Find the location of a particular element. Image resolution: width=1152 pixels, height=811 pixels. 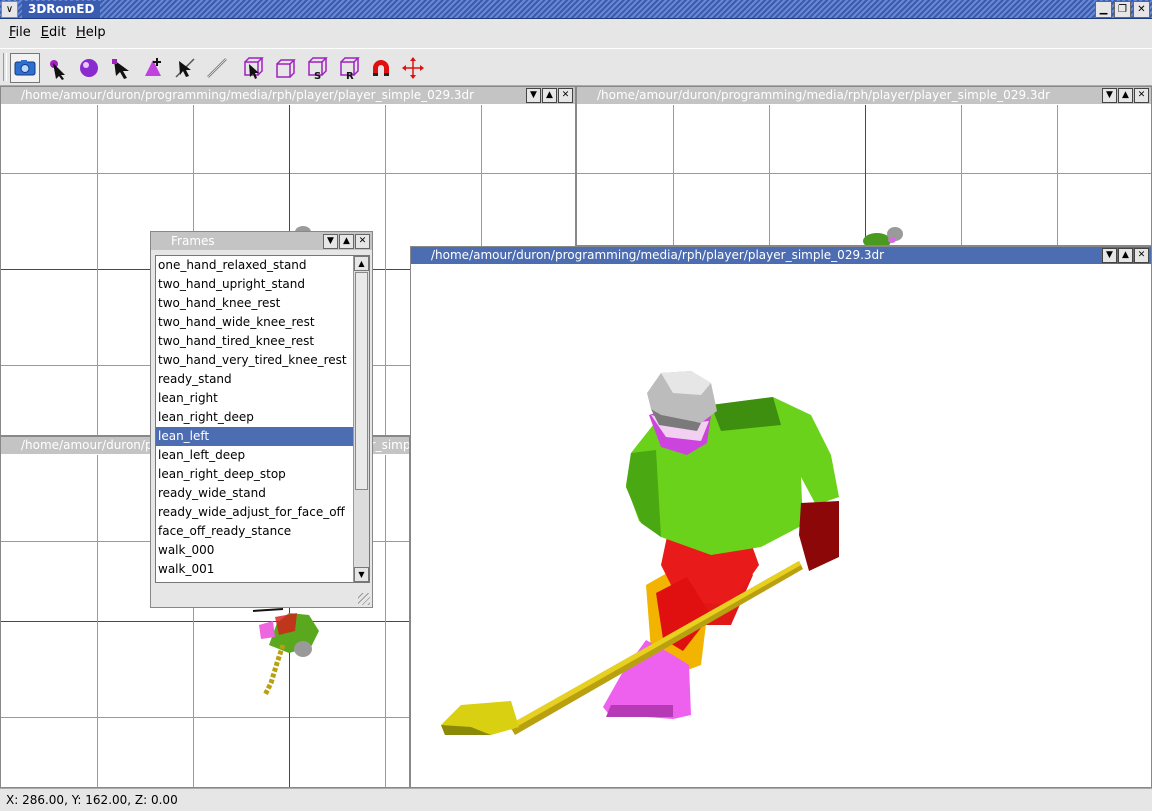

pick-arrow-icon is located at coordinates (185, 68).